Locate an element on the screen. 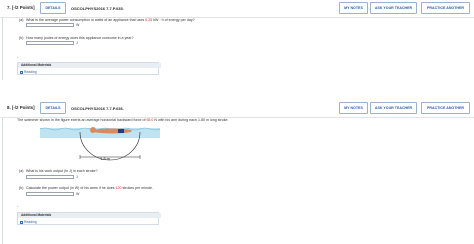  question-number: 8. [-/2 Points] is located at coordinates (21, 107).